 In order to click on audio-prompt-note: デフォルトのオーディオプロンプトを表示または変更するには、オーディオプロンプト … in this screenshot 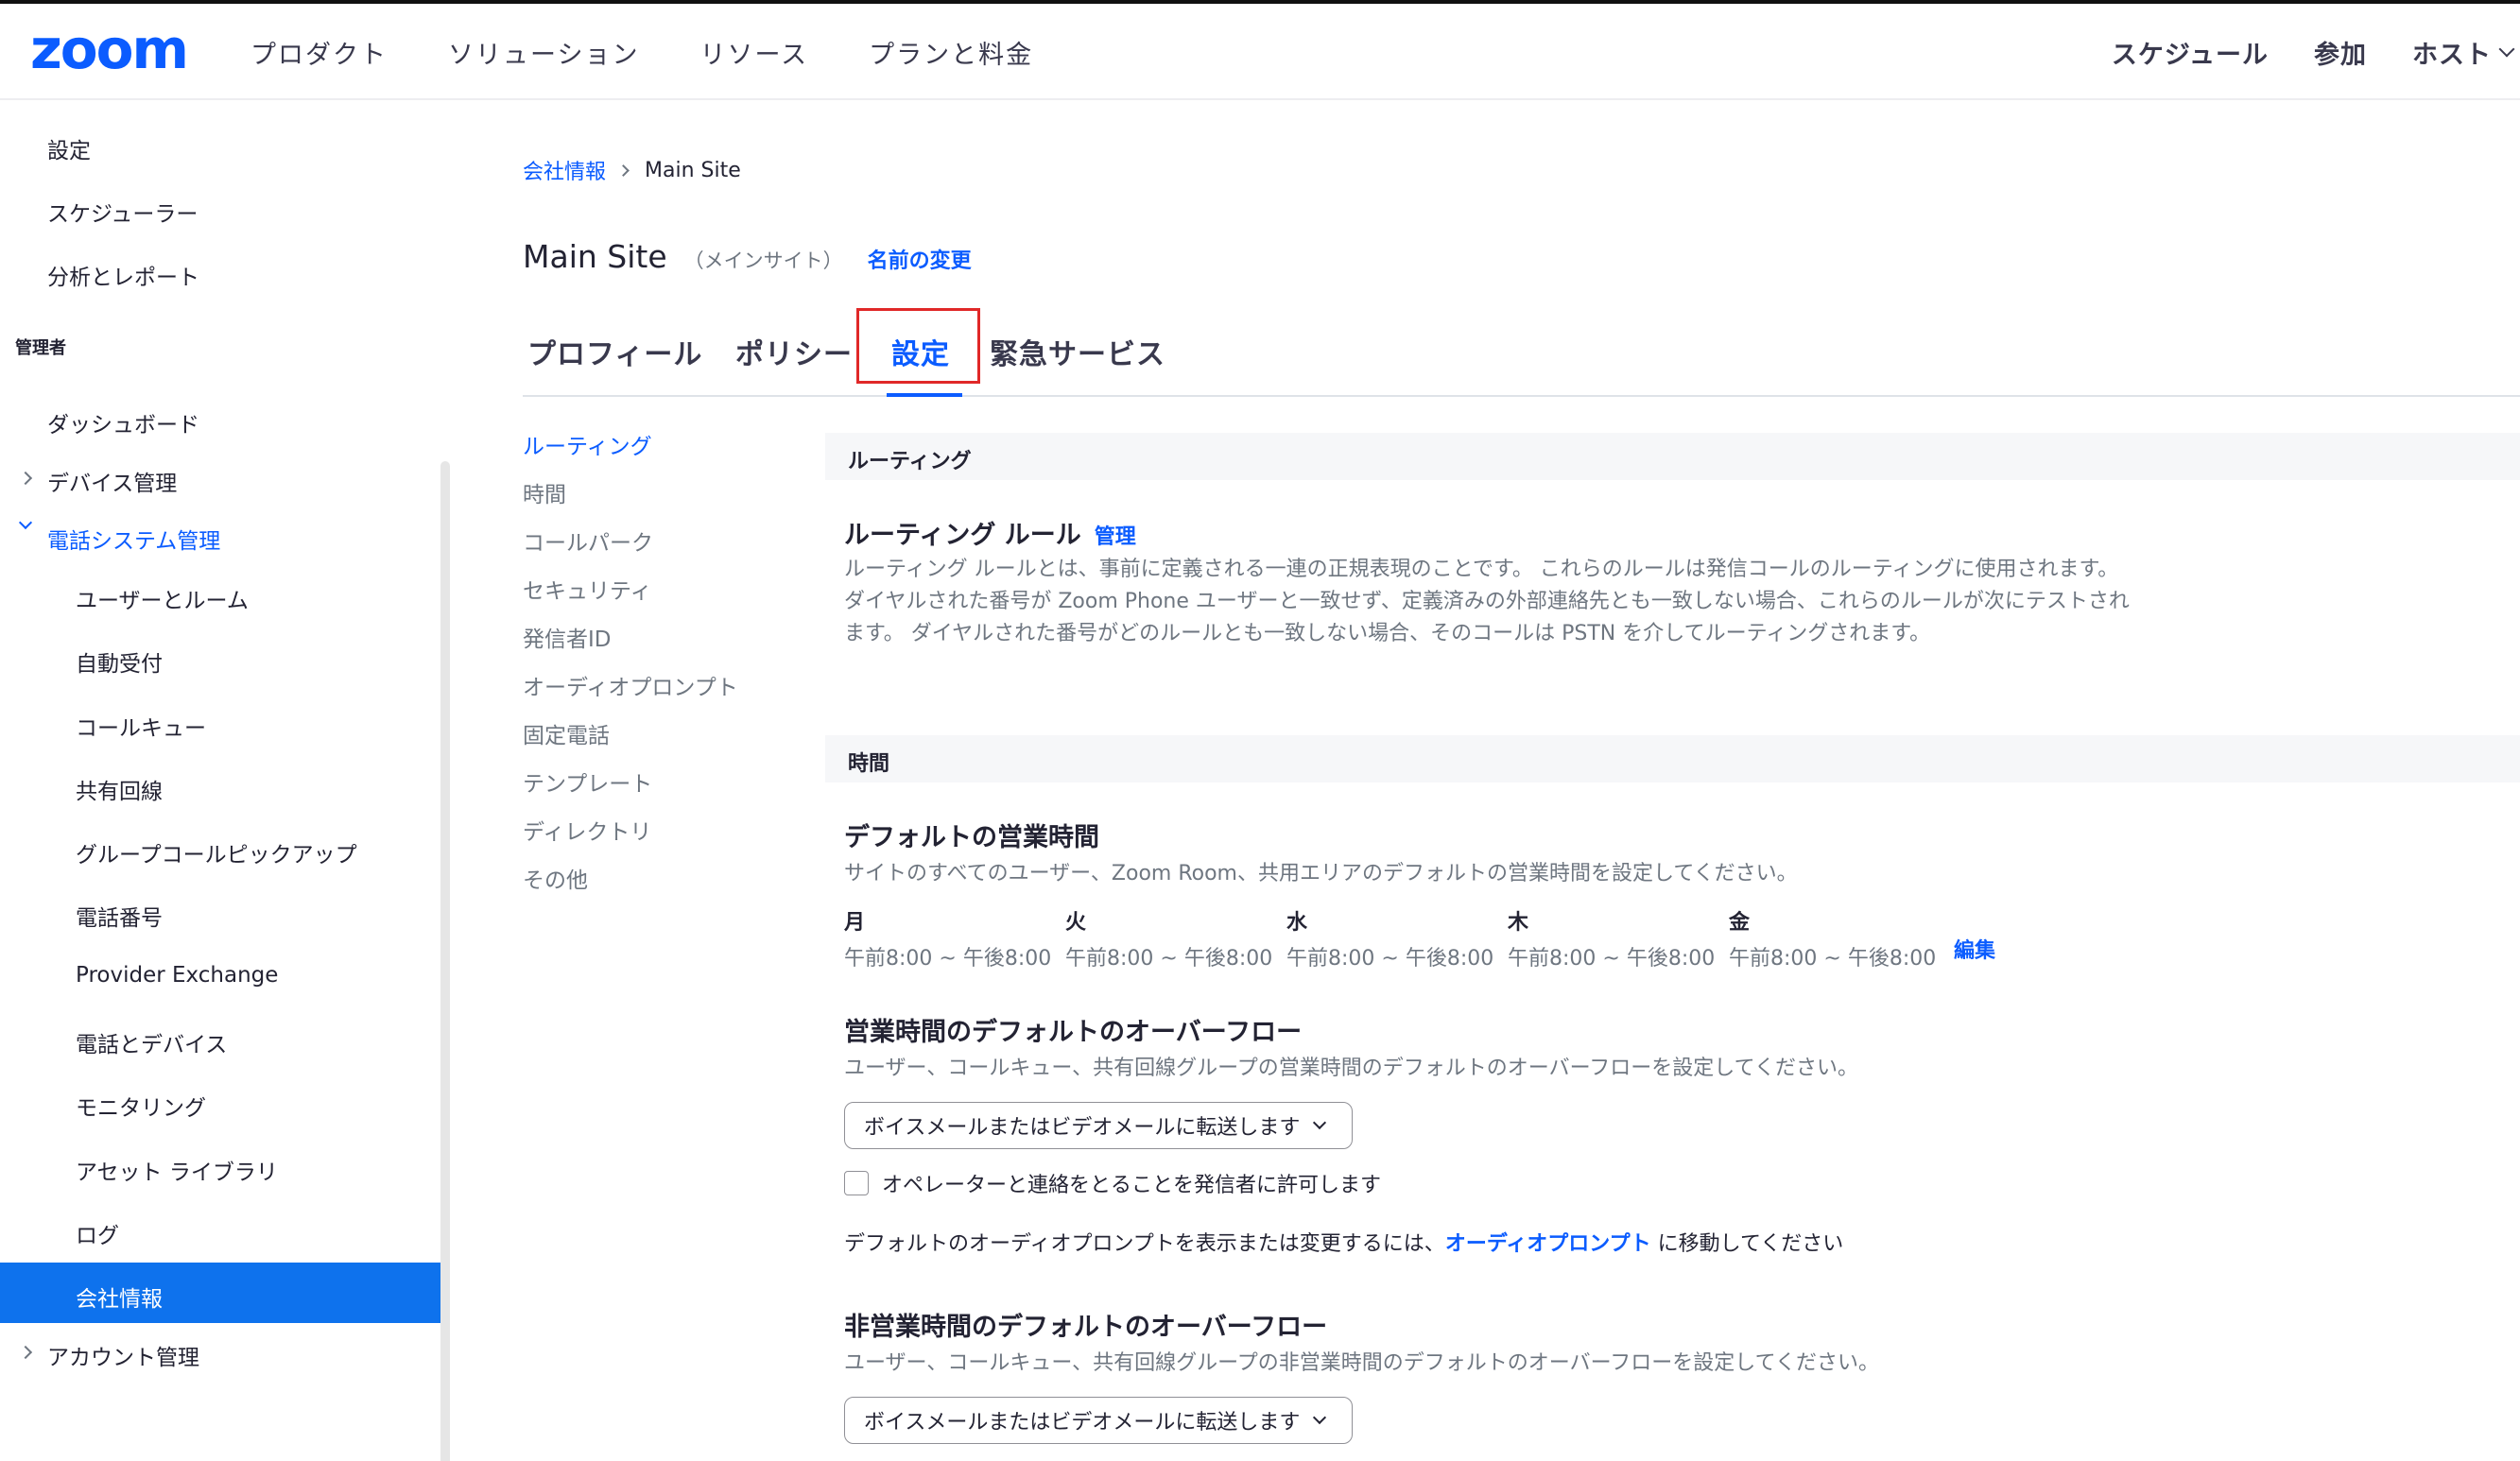, I will do `click(1343, 1242)`.